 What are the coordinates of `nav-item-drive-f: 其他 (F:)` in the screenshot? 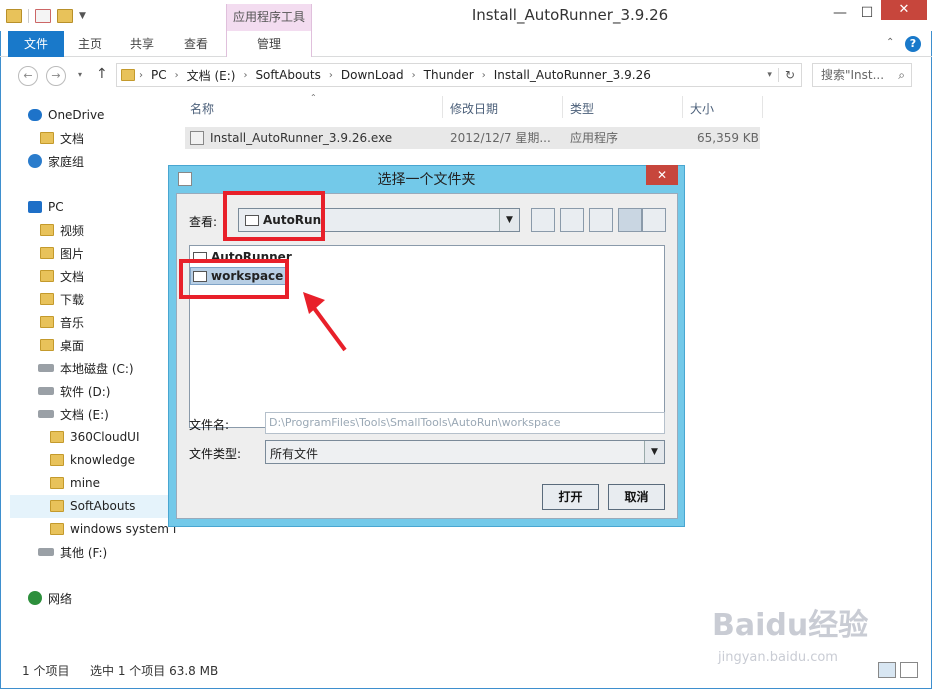 It's located at (72, 552).